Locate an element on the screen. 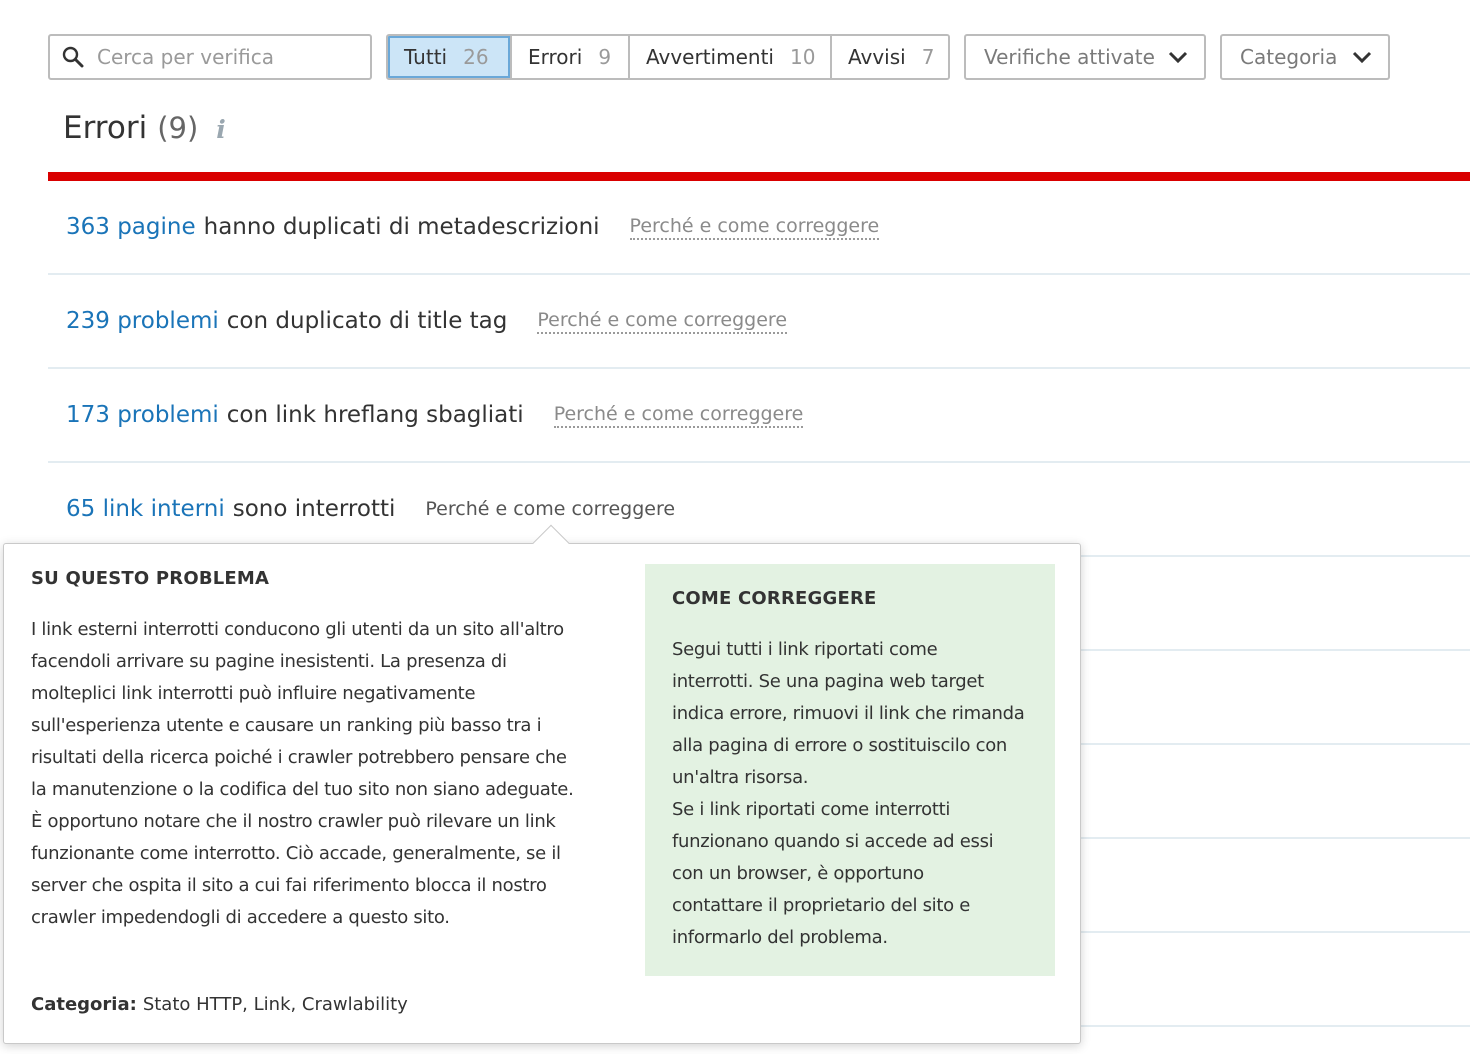  issue-description: sono interrotti is located at coordinates (314, 509).